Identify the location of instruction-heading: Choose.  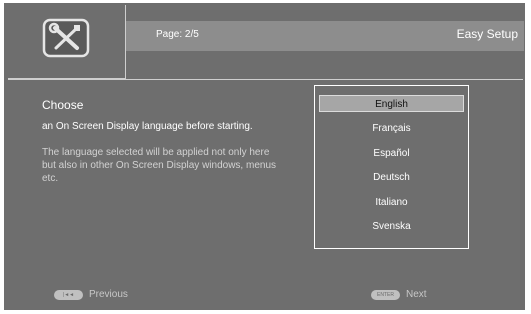
(63, 105).